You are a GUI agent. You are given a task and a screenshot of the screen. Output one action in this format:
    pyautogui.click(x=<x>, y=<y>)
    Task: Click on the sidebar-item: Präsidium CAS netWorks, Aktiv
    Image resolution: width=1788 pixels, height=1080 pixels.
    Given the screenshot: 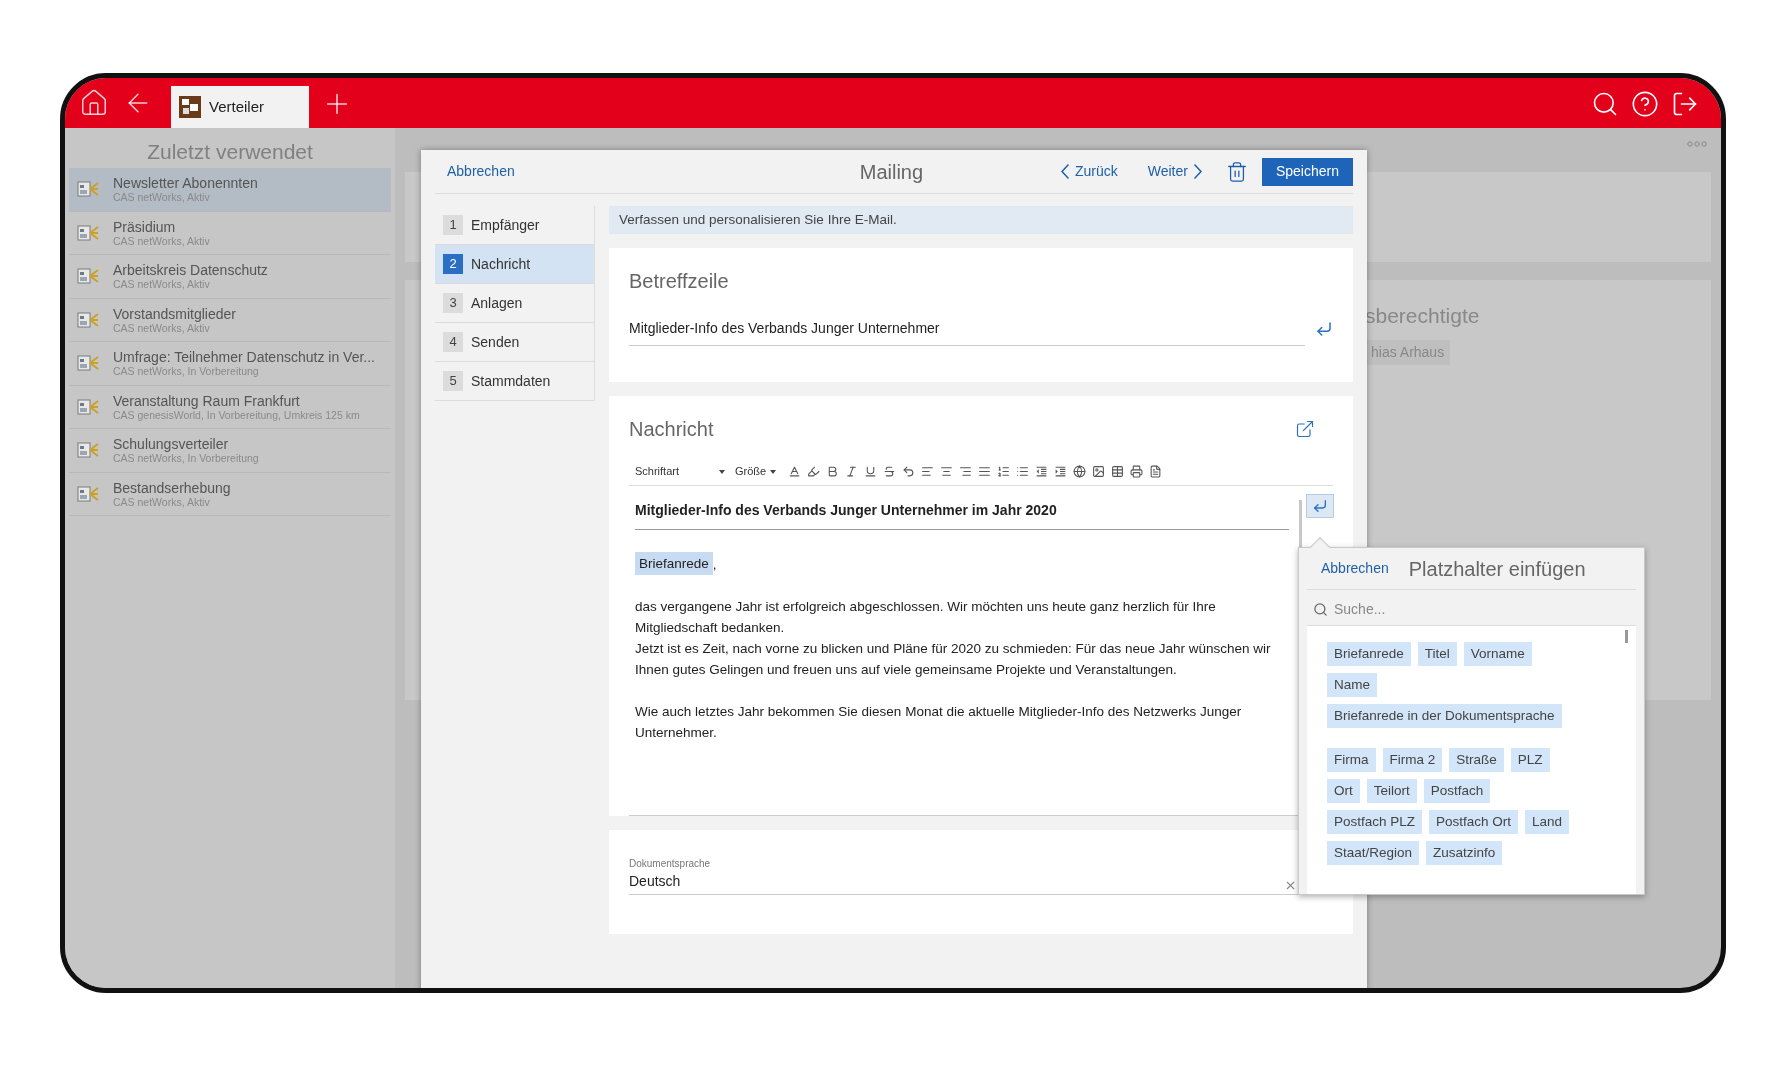 What is the action you would take?
    pyautogui.click(x=230, y=233)
    